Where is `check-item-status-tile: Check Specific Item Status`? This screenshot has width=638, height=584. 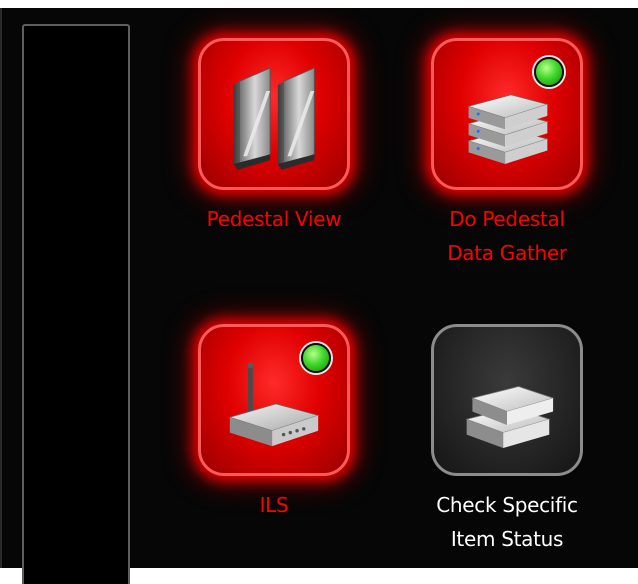
check-item-status-tile: Check Specific Item Status is located at coordinates (507, 440).